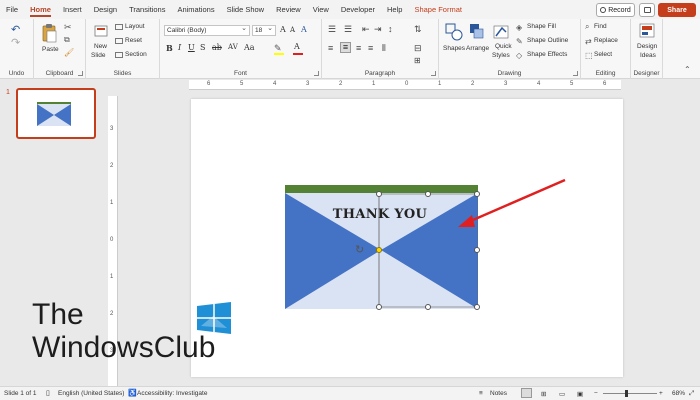  Describe the element at coordinates (390, 29) in the screenshot. I see `line-spacing-icon: ↕` at that location.